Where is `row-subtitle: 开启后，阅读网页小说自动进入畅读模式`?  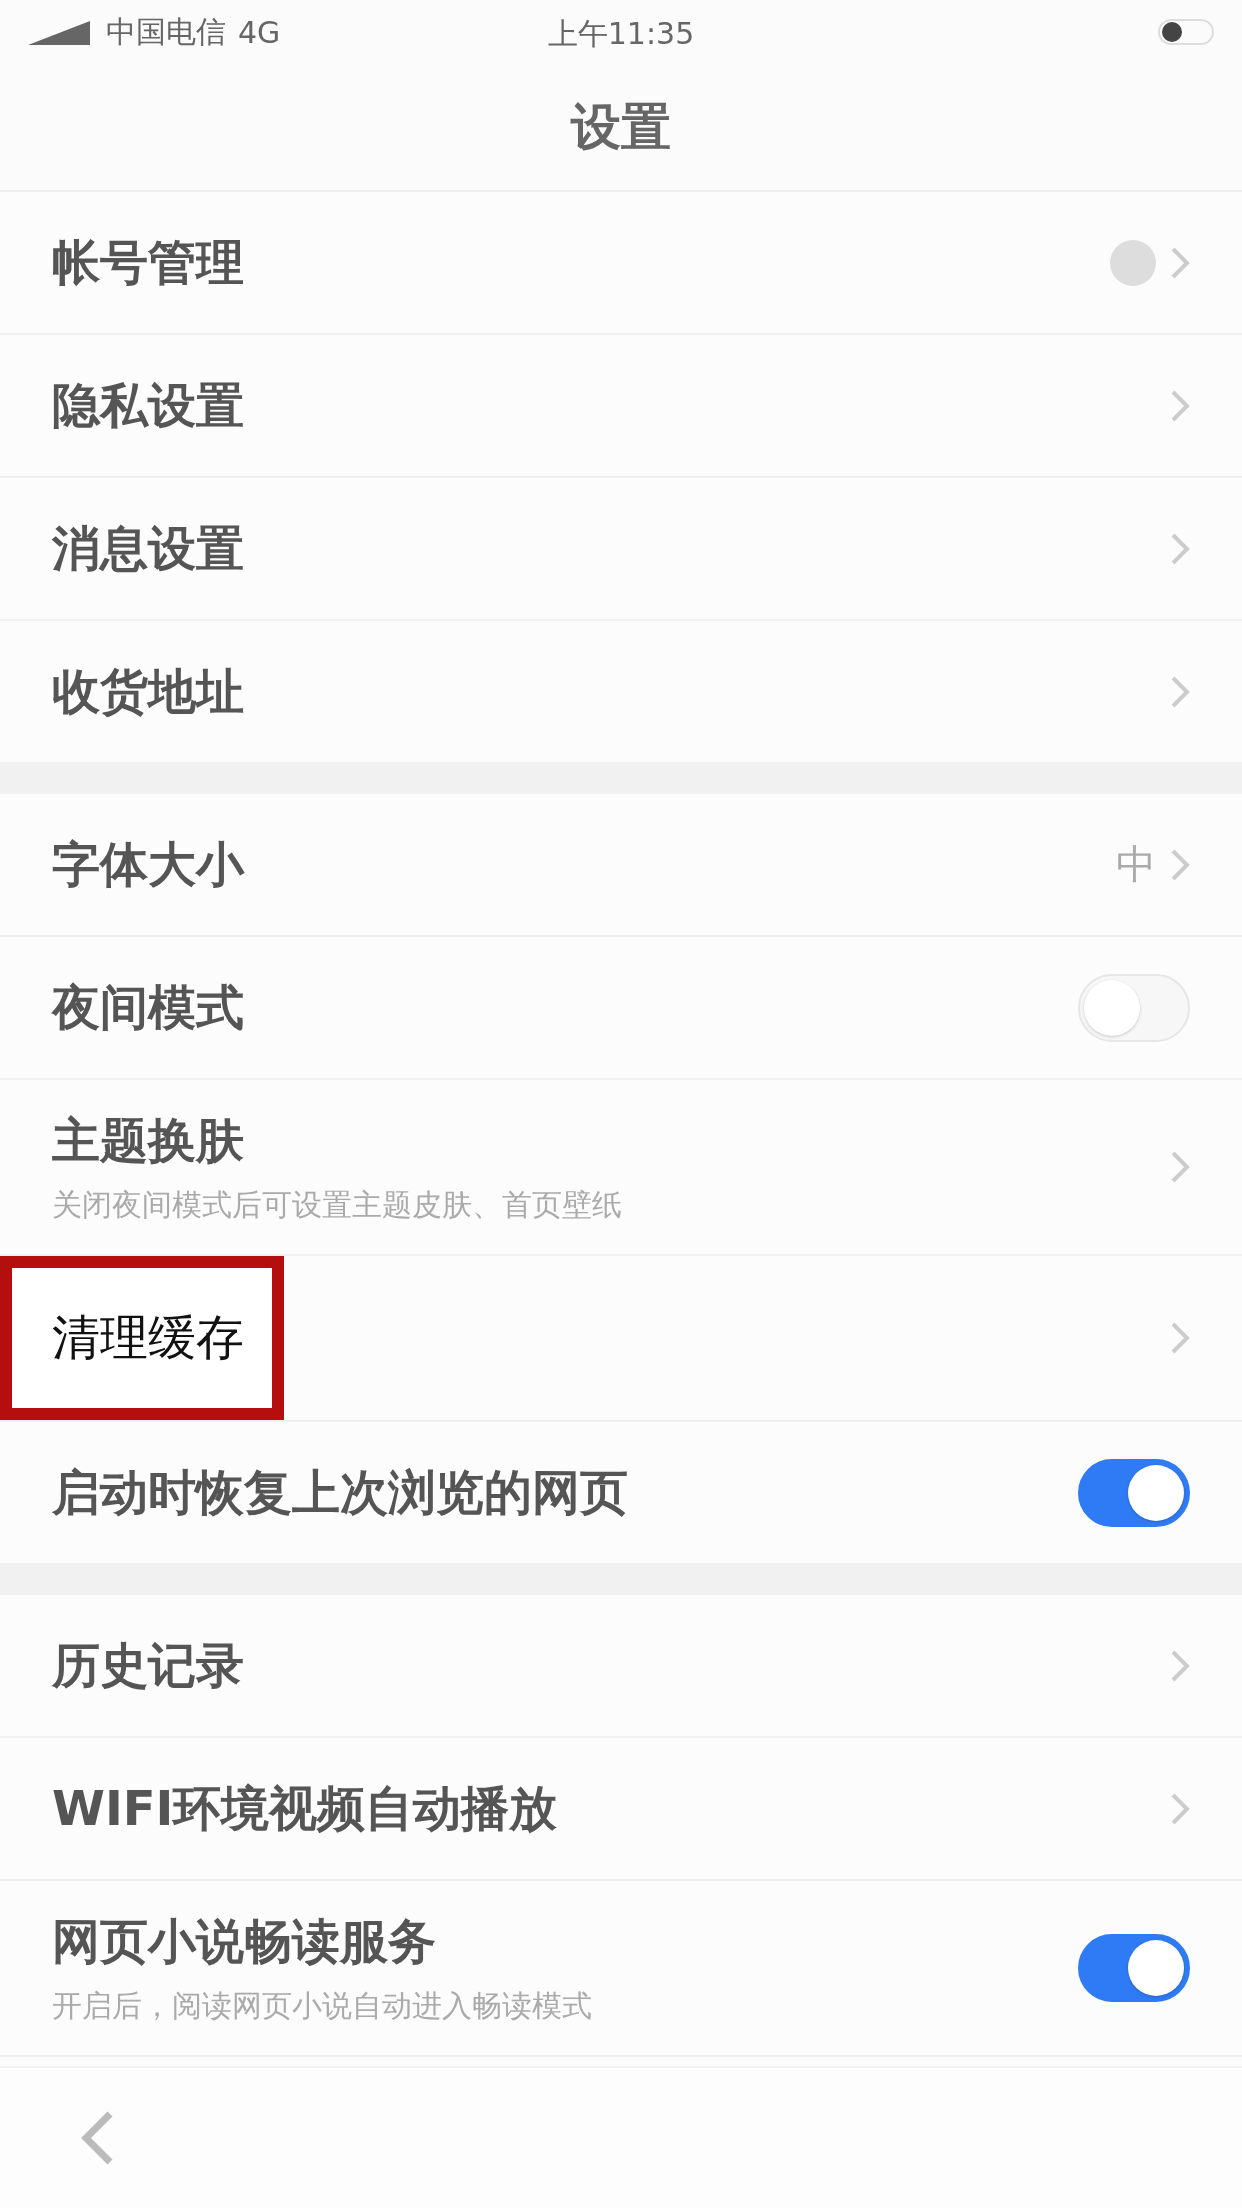 row-subtitle: 开启后，阅读网页小说自动进入畅读模式 is located at coordinates (322, 2005).